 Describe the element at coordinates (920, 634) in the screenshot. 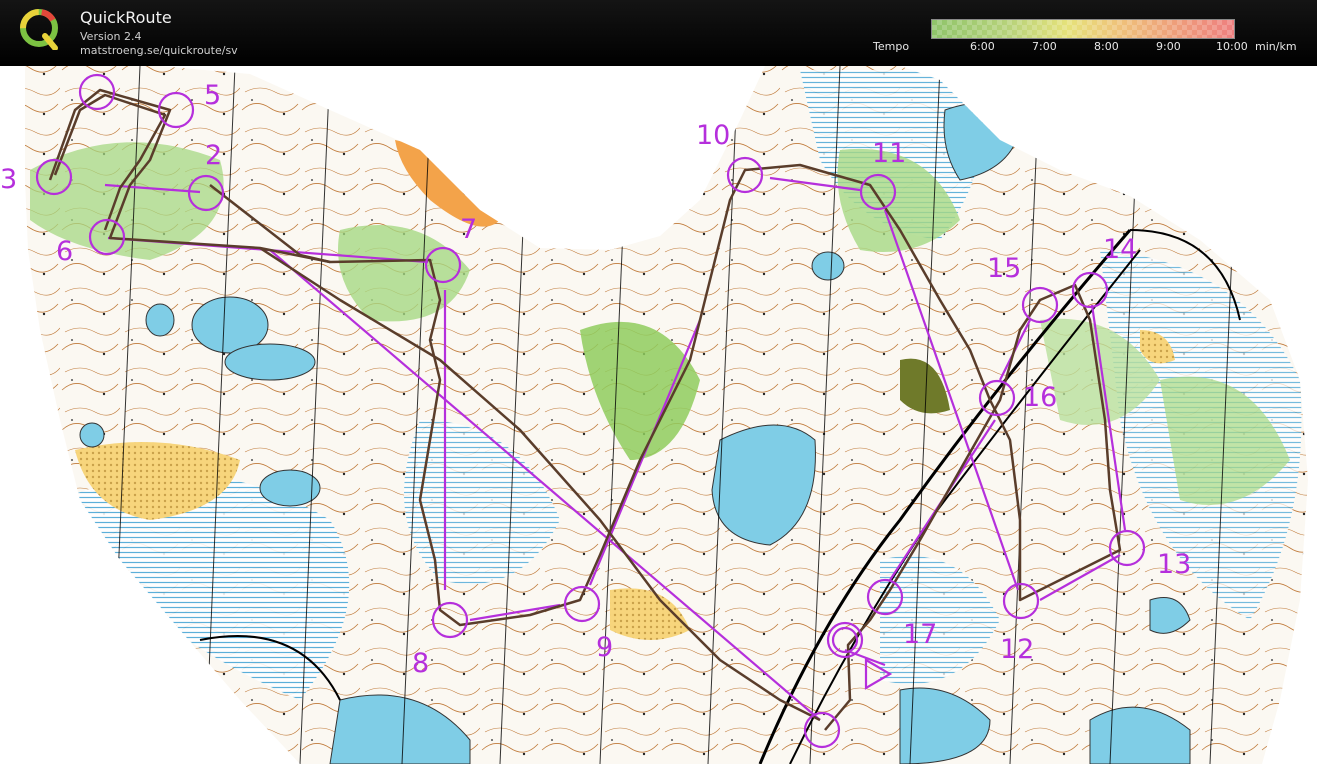

I see `control-number: 17` at that location.